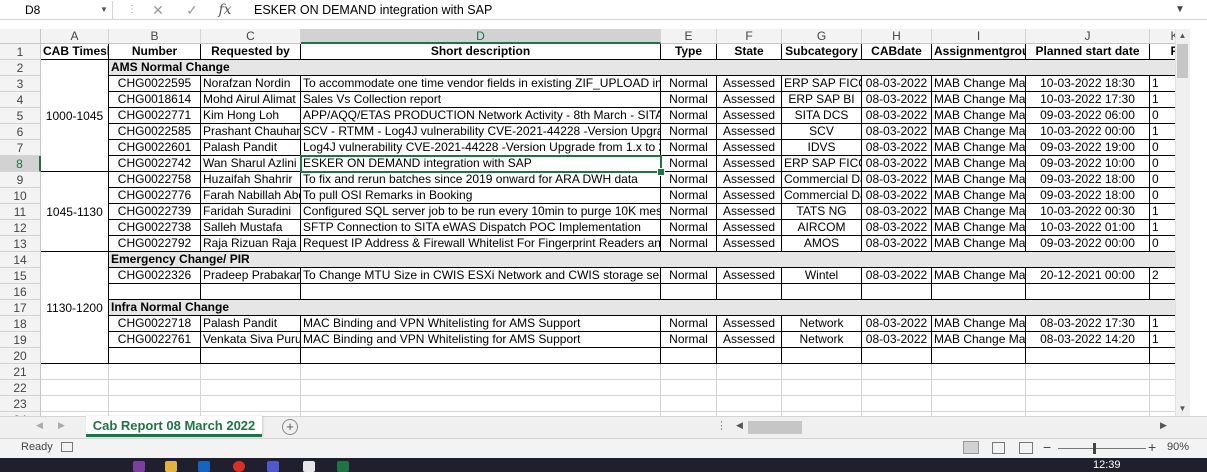 This screenshot has width=1207, height=472. I want to click on table-cell: 10-03-2022 00:30, so click(1088, 212).